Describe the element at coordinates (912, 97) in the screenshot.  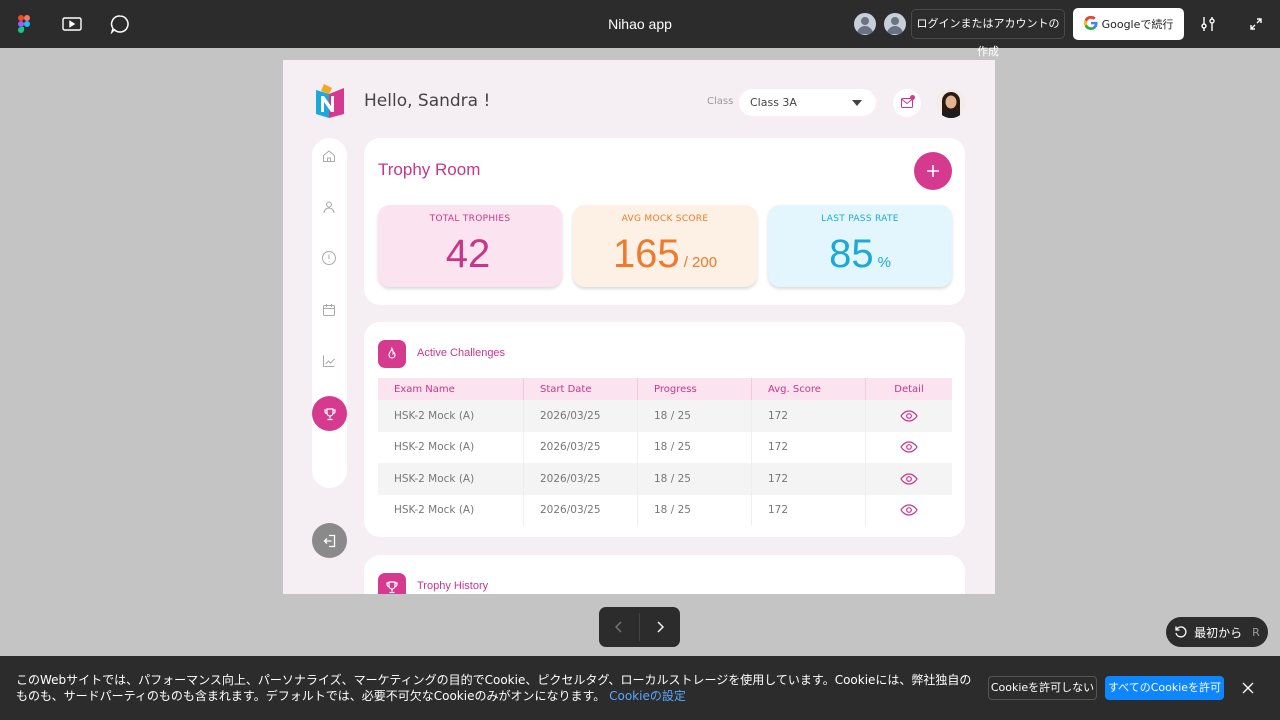
I see `notification-dot` at that location.